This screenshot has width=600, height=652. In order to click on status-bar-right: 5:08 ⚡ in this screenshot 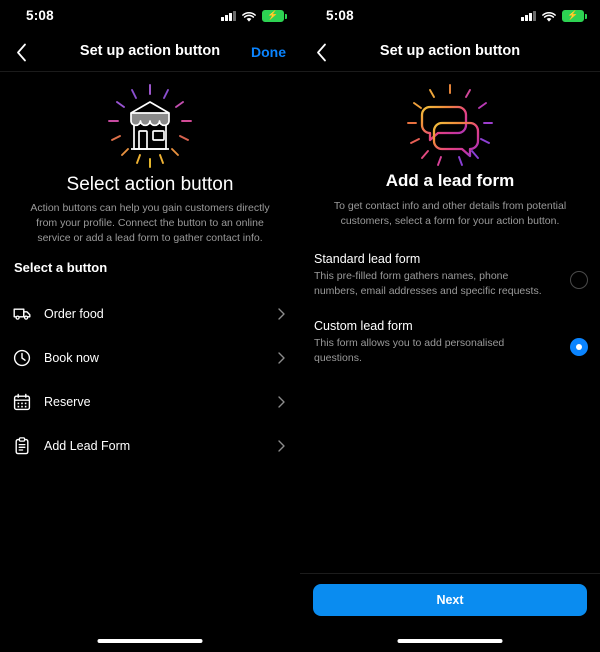, I will do `click(450, 16)`.